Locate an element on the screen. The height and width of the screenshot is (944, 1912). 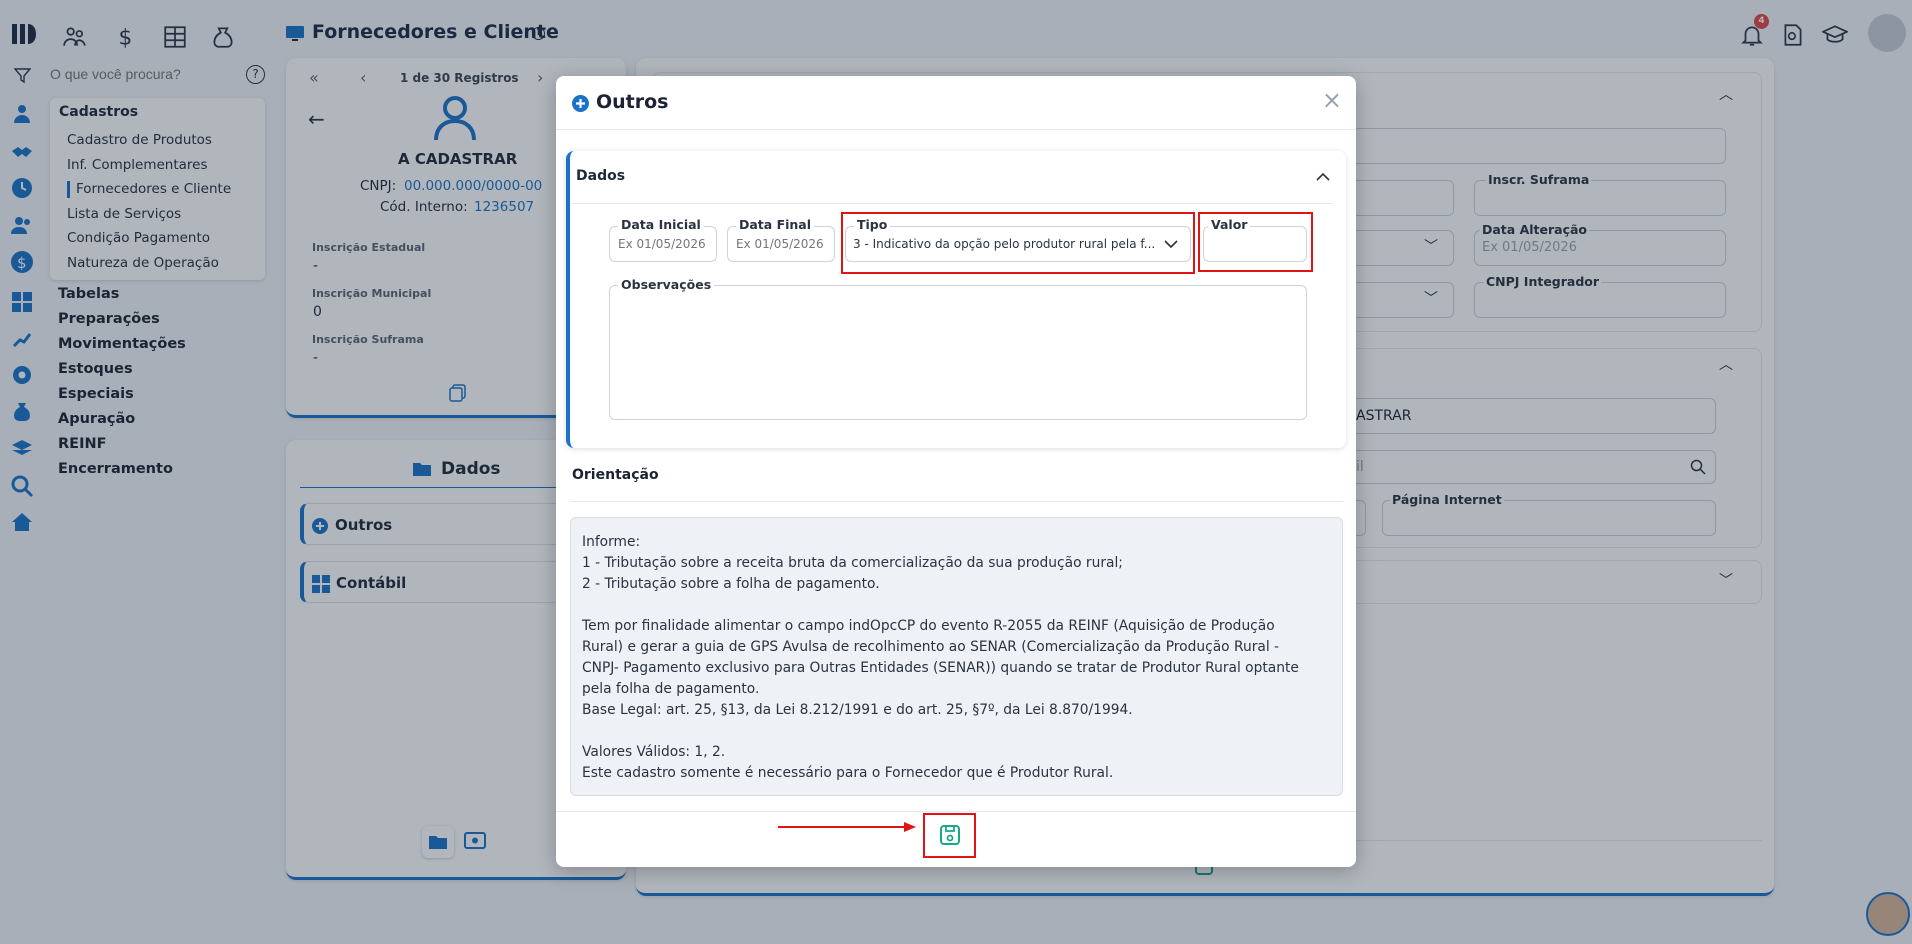
chevron-up-icon is located at coordinates (1323, 177).